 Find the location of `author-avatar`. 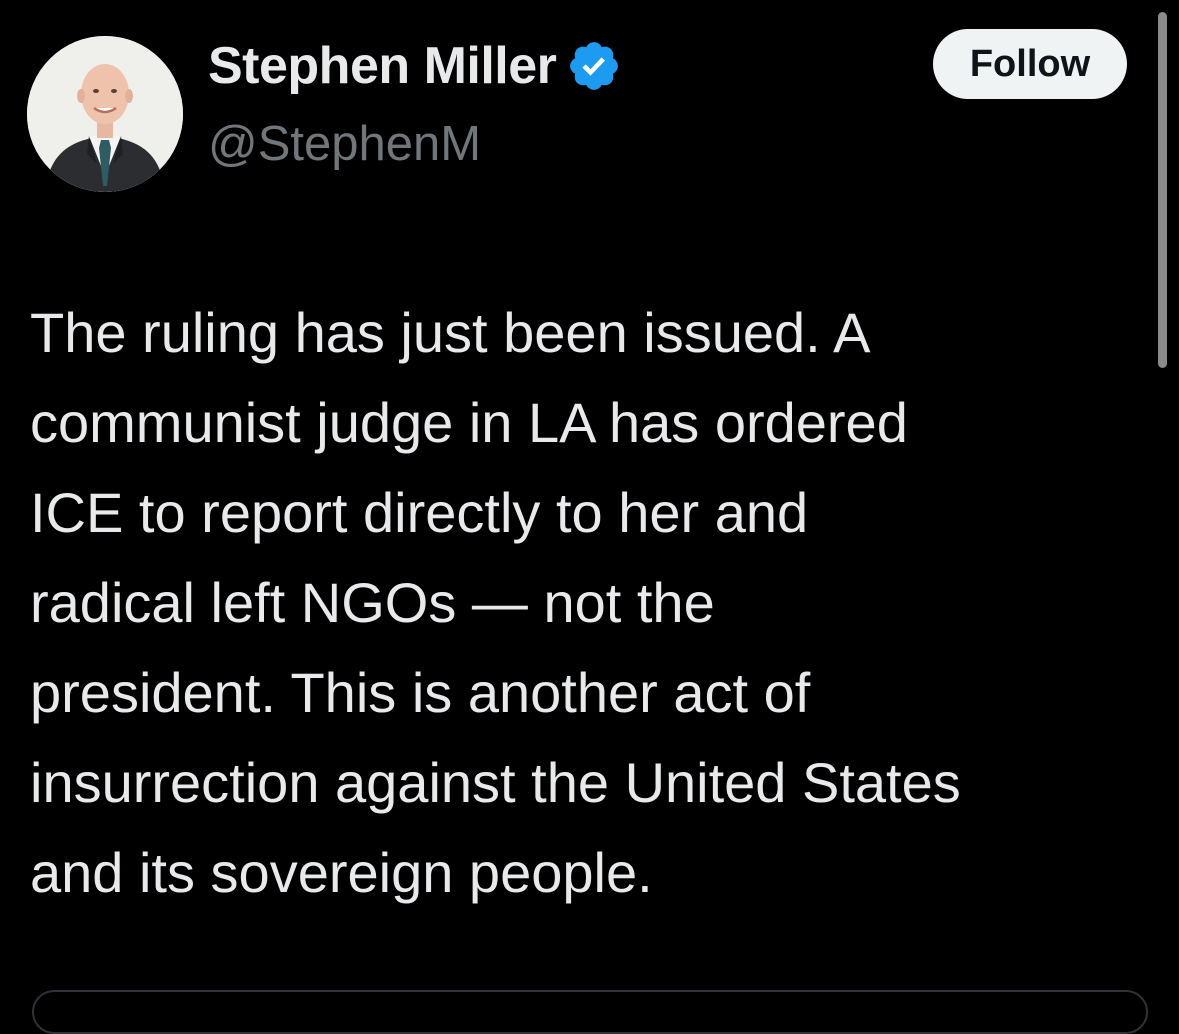

author-avatar is located at coordinates (105, 114).